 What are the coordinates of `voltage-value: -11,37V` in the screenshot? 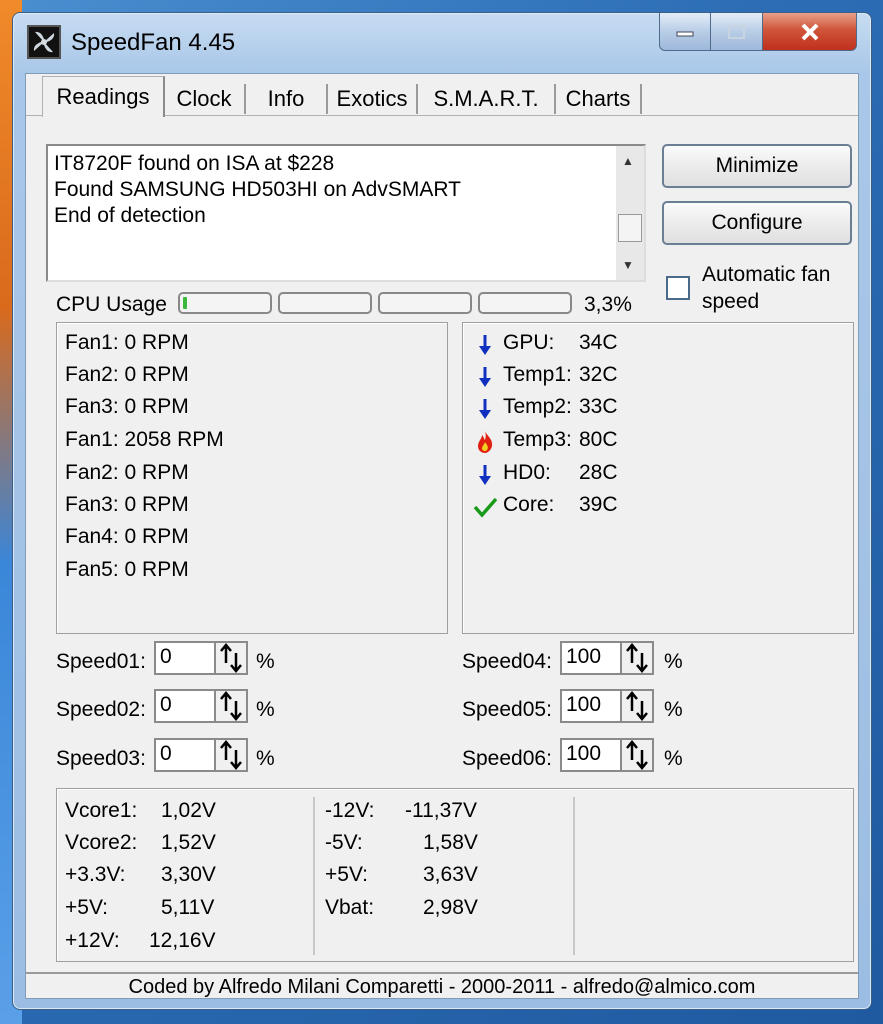 It's located at (441, 810).